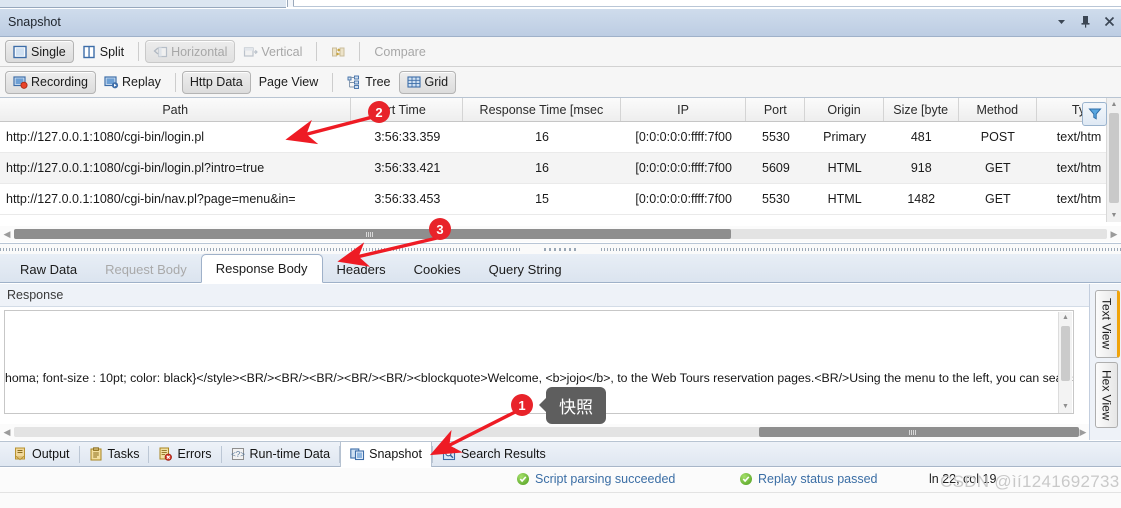  I want to click on annotation-callout-1: 快照, so click(572, 405).